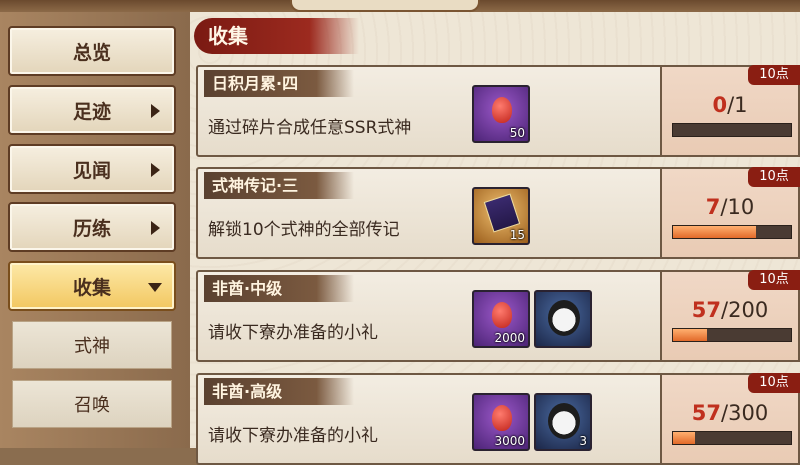 Image resolution: width=800 pixels, height=465 pixels. I want to click on task-description: 解锁10个式神的全部传记, so click(304, 230).